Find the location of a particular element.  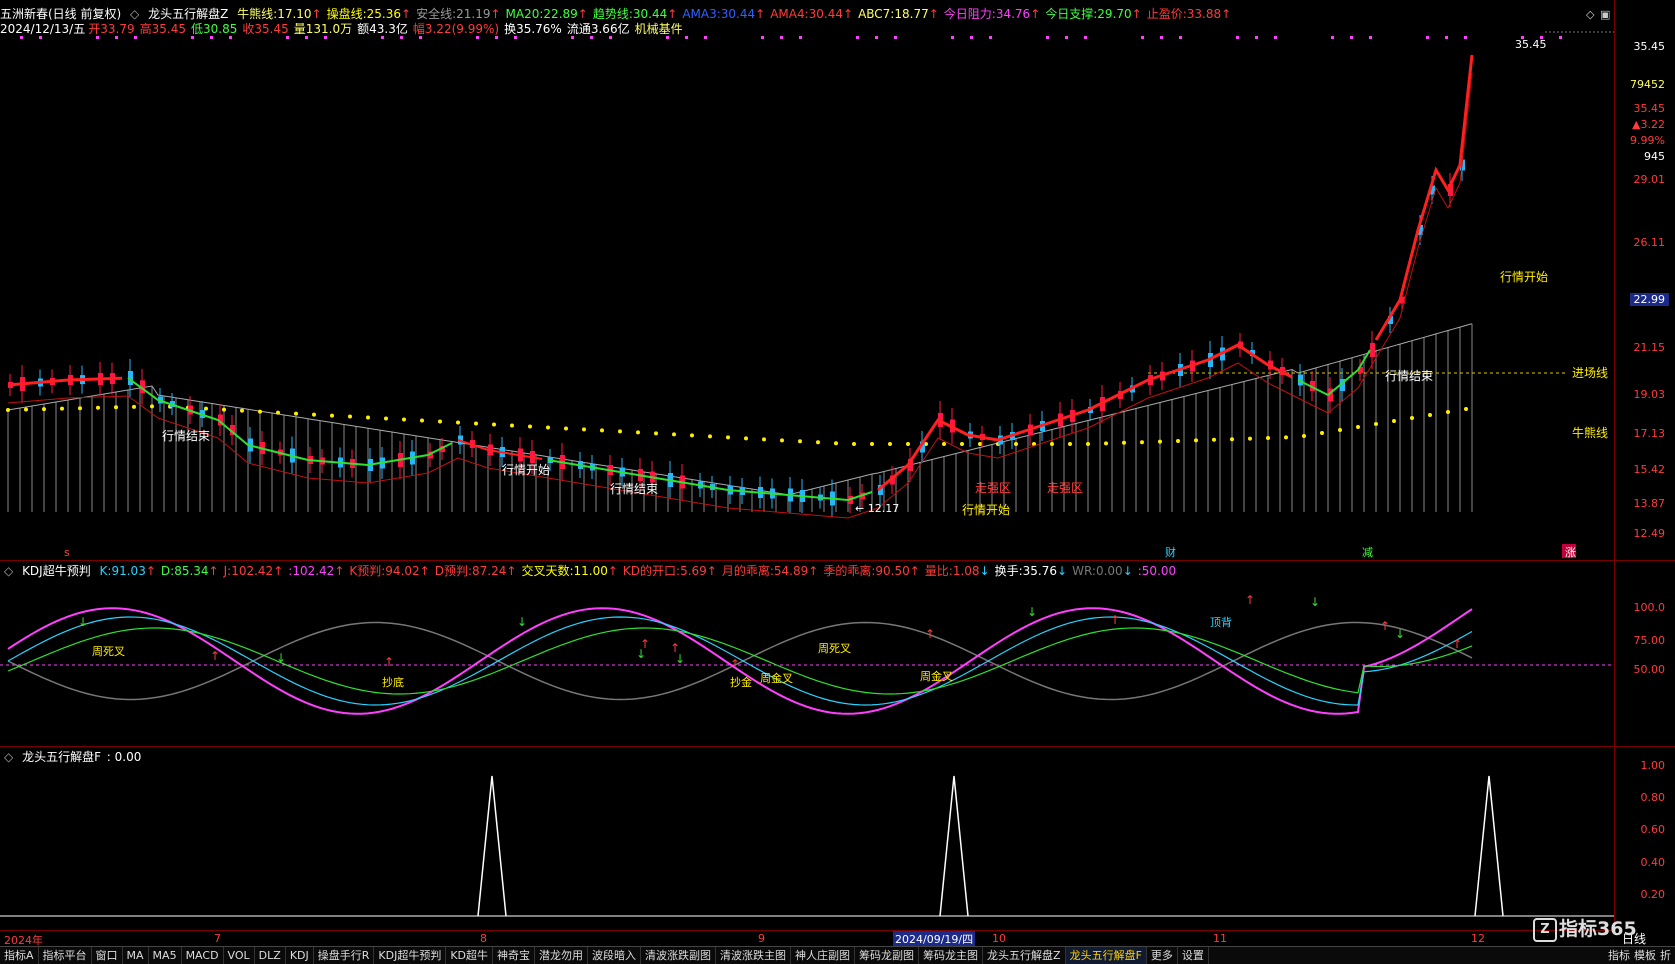

price-axis-label-9: 21.15 is located at coordinates (1649, 347).